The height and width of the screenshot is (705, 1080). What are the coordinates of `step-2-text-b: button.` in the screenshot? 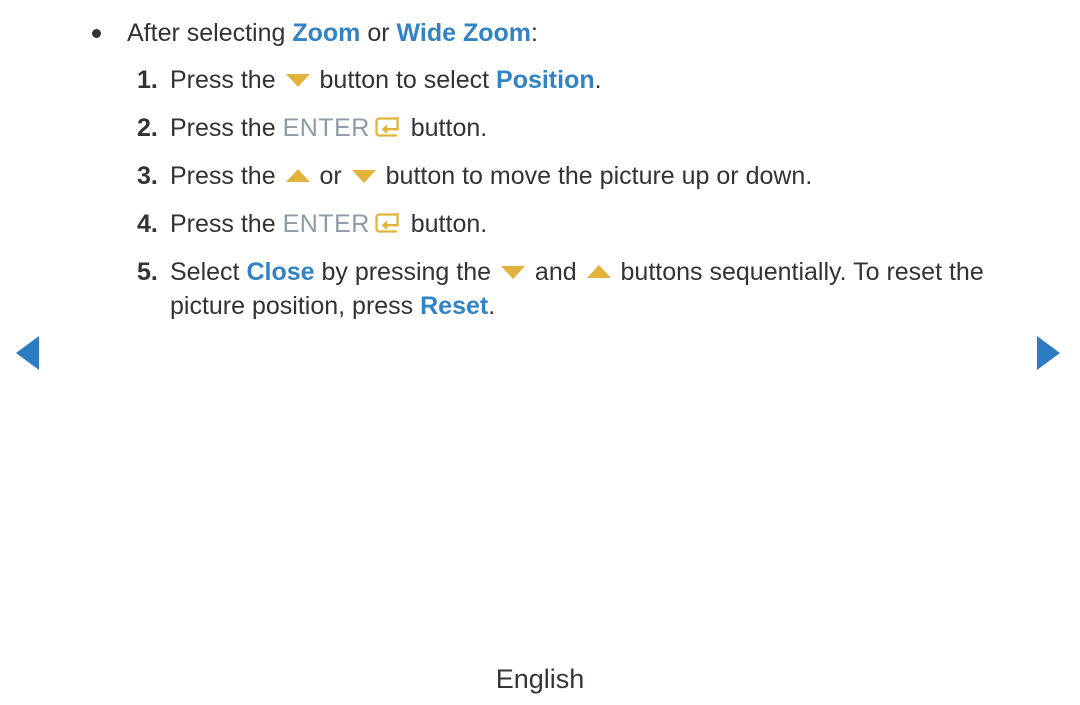 It's located at (445, 128).